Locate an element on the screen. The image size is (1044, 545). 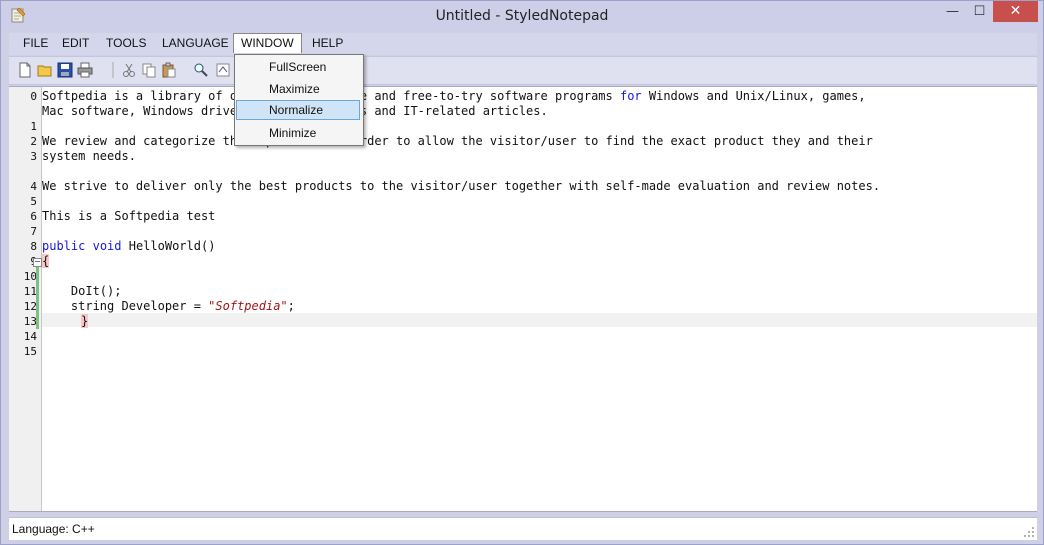
menu-item-fullscreen: FullScreen is located at coordinates (298, 67).